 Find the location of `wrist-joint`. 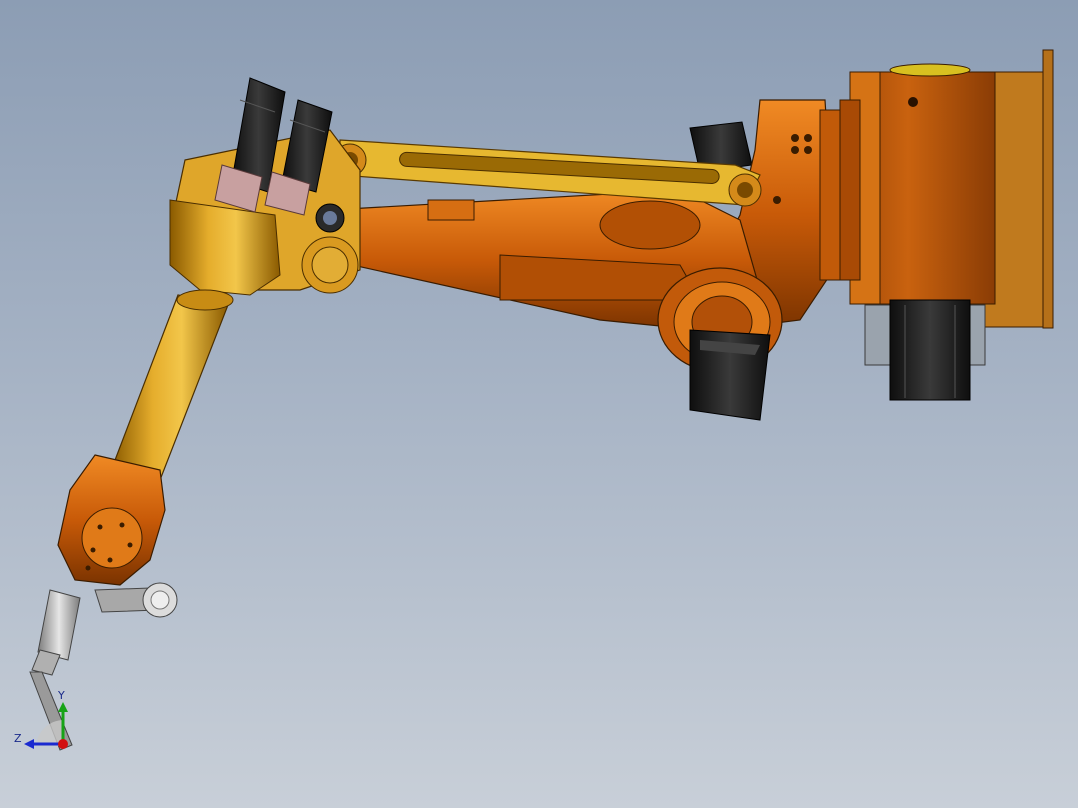

wrist-joint is located at coordinates (111, 520).